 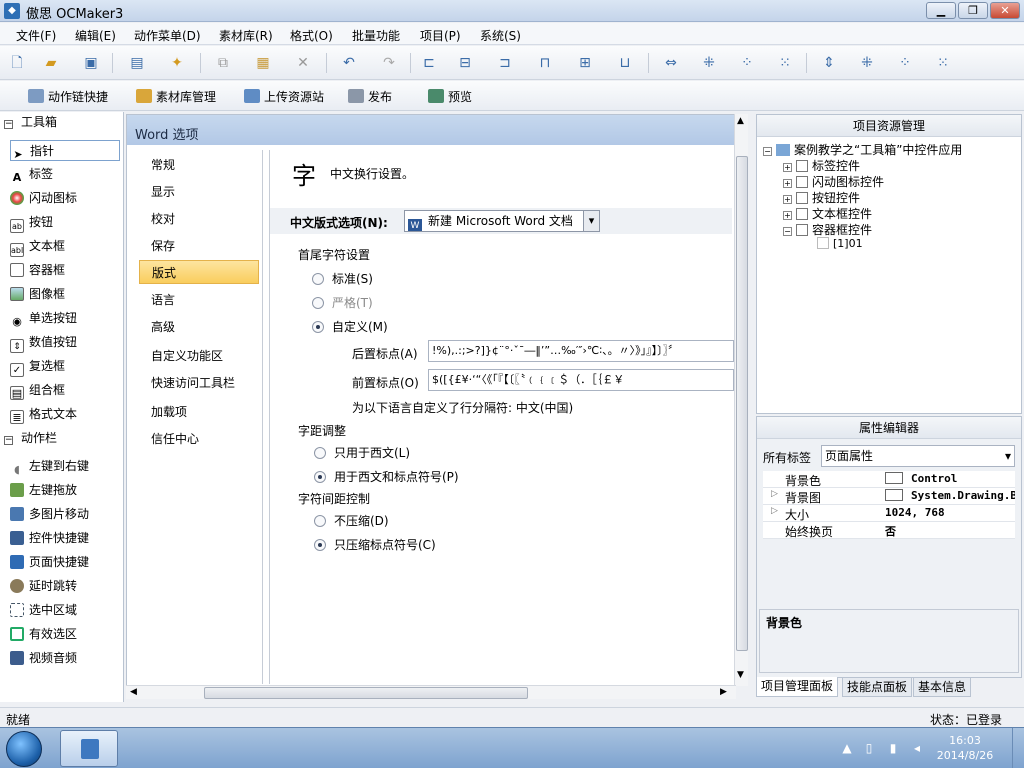 What do you see at coordinates (366, 693) in the screenshot?
I see `horizontal-scroll-thumb` at bounding box center [366, 693].